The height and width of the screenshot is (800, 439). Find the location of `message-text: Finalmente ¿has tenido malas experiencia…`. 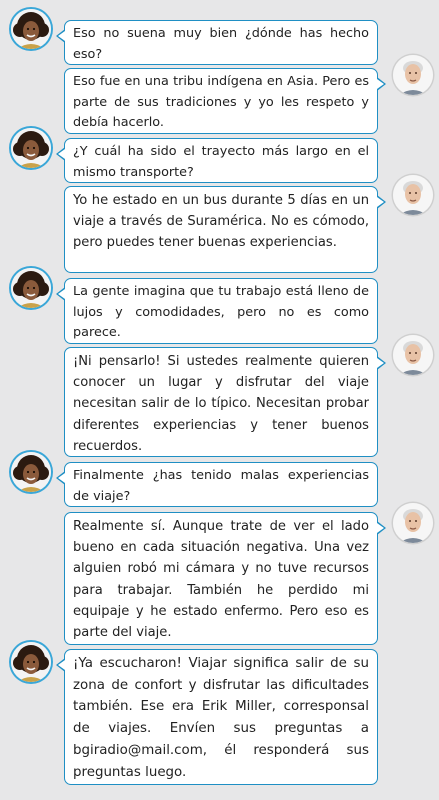

message-text: Finalmente ¿has tenido malas experiencia… is located at coordinates (221, 486).